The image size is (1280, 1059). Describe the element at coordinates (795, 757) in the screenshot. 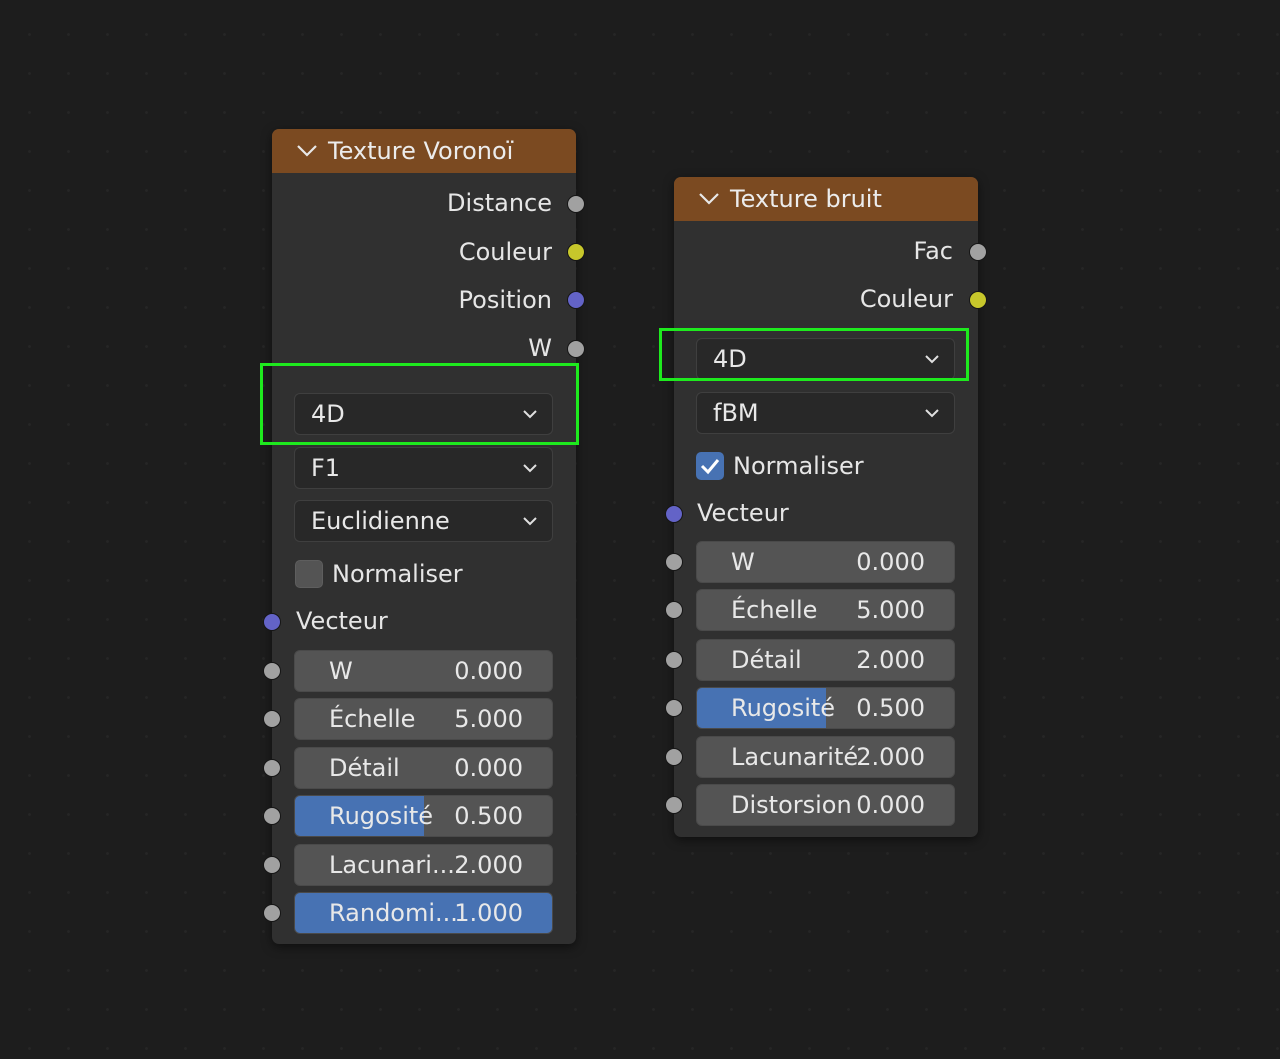

I see `field-label: Lacunarité` at that location.